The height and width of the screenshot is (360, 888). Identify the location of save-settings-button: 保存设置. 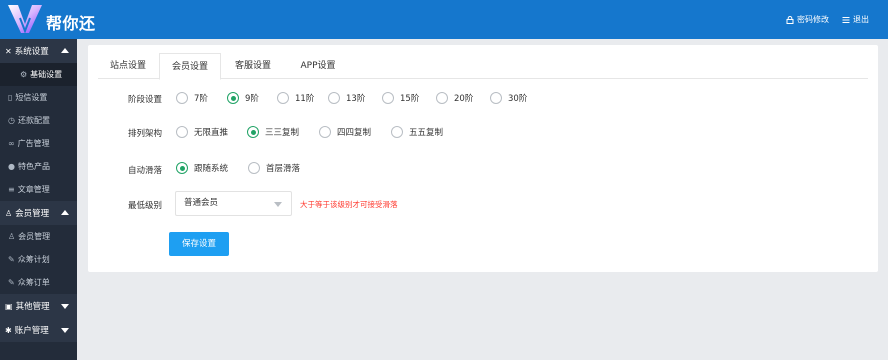
(199, 244).